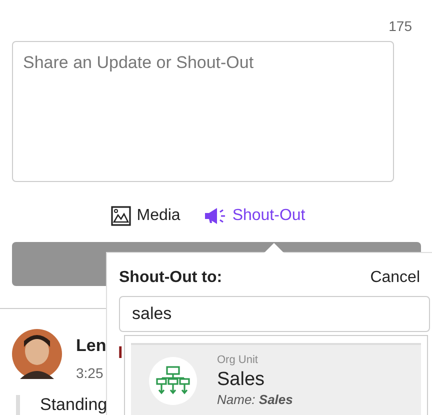 Image resolution: width=432 pixels, height=415 pixels. What do you see at coordinates (276, 379) in the screenshot?
I see `result-item: Org Unit Sales Name: Sales` at bounding box center [276, 379].